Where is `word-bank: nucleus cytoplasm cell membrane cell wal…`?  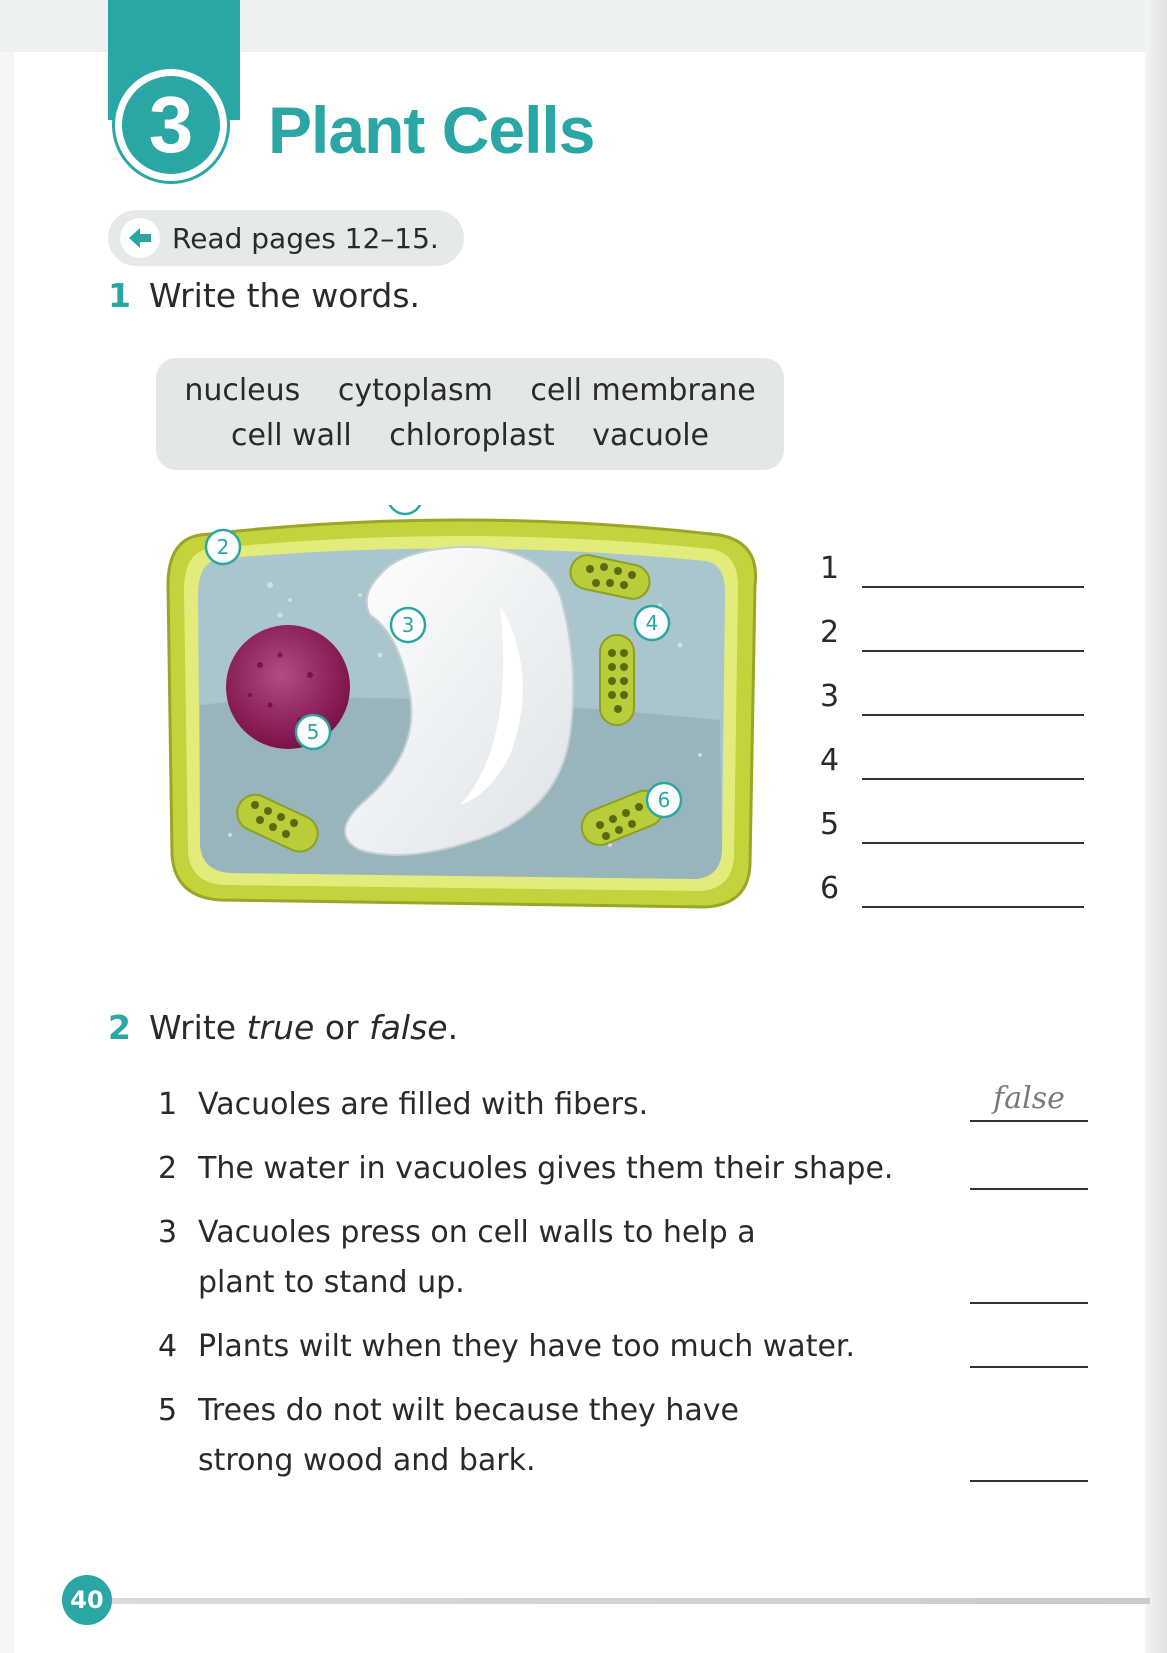 word-bank: nucleus cytoplasm cell membrane cell wal… is located at coordinates (470, 414).